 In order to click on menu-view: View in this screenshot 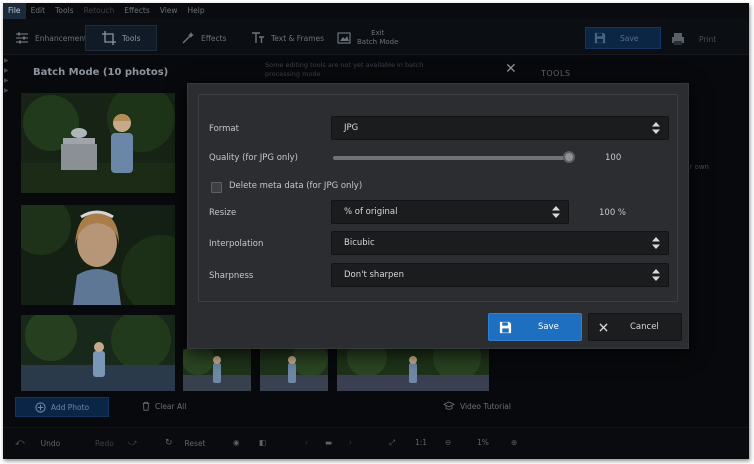, I will do `click(169, 11)`.